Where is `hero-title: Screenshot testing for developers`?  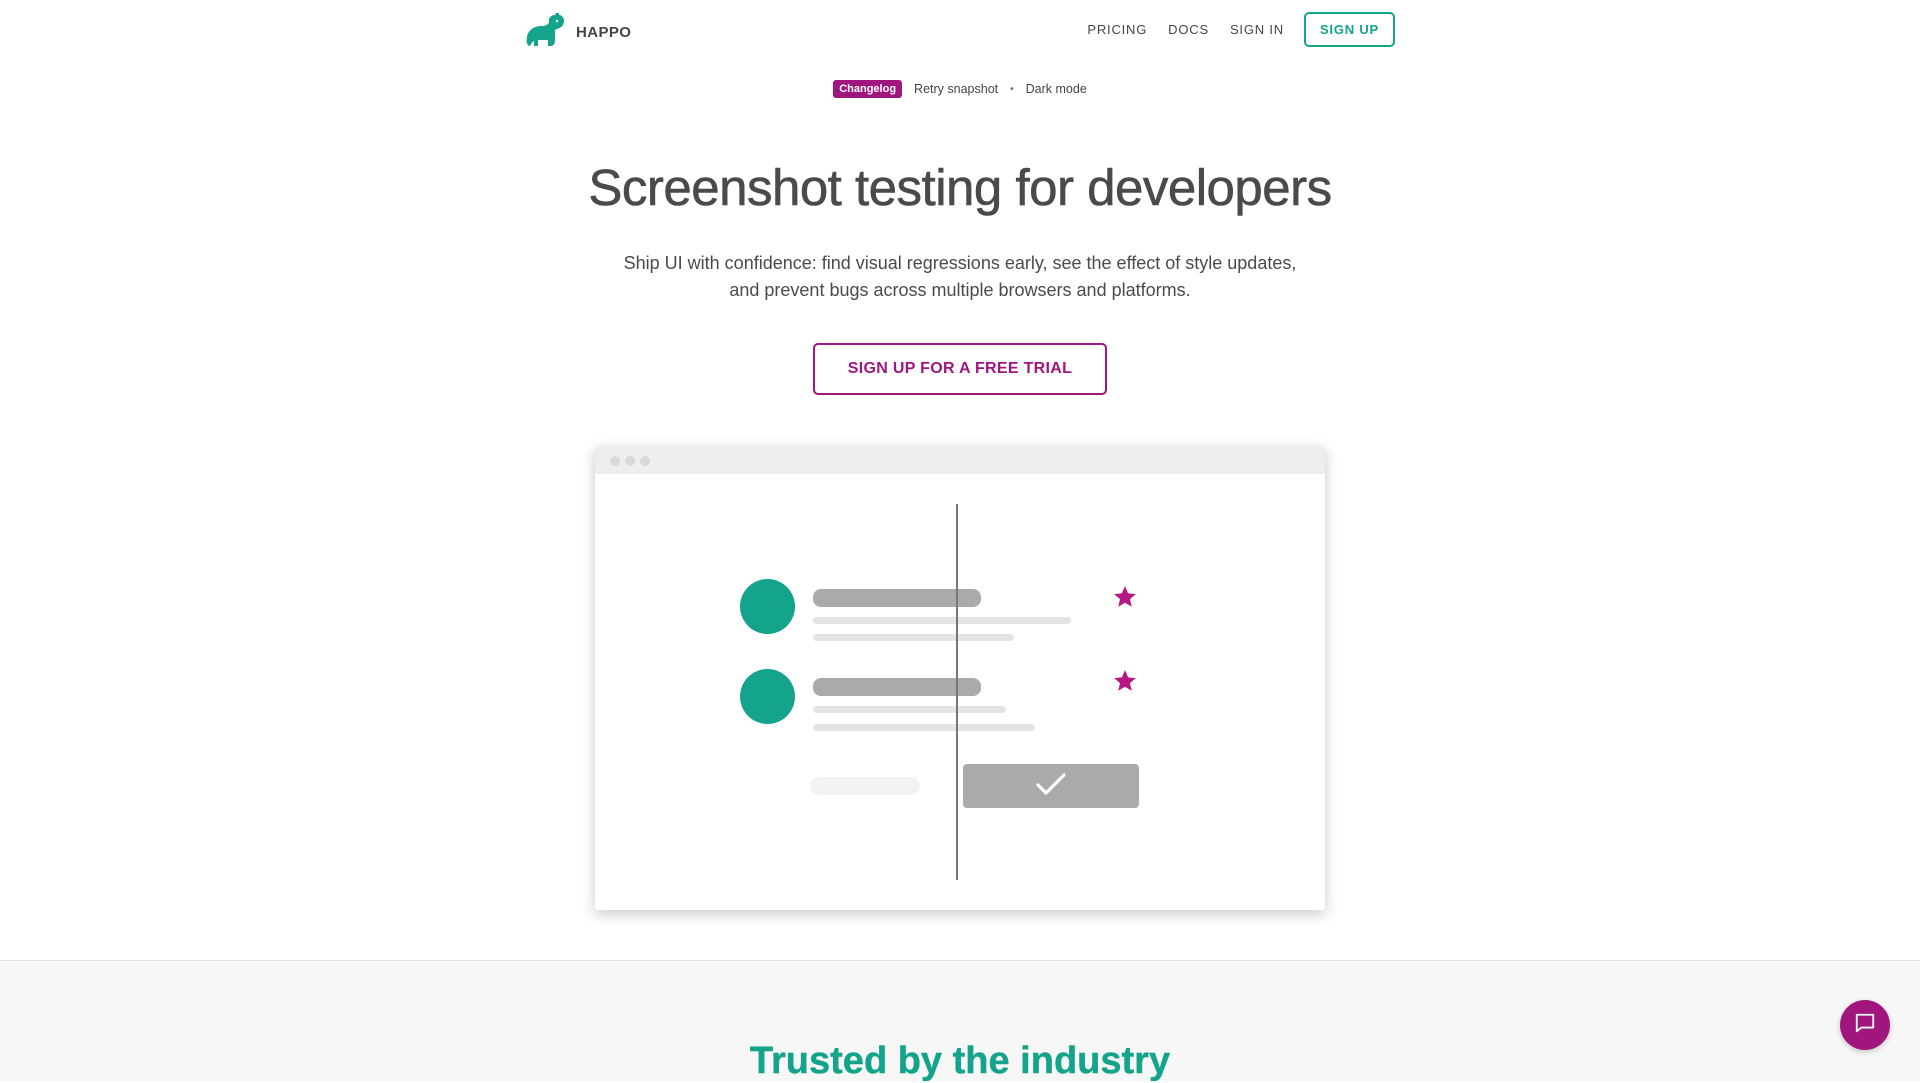 hero-title: Screenshot testing for developers is located at coordinates (960, 188).